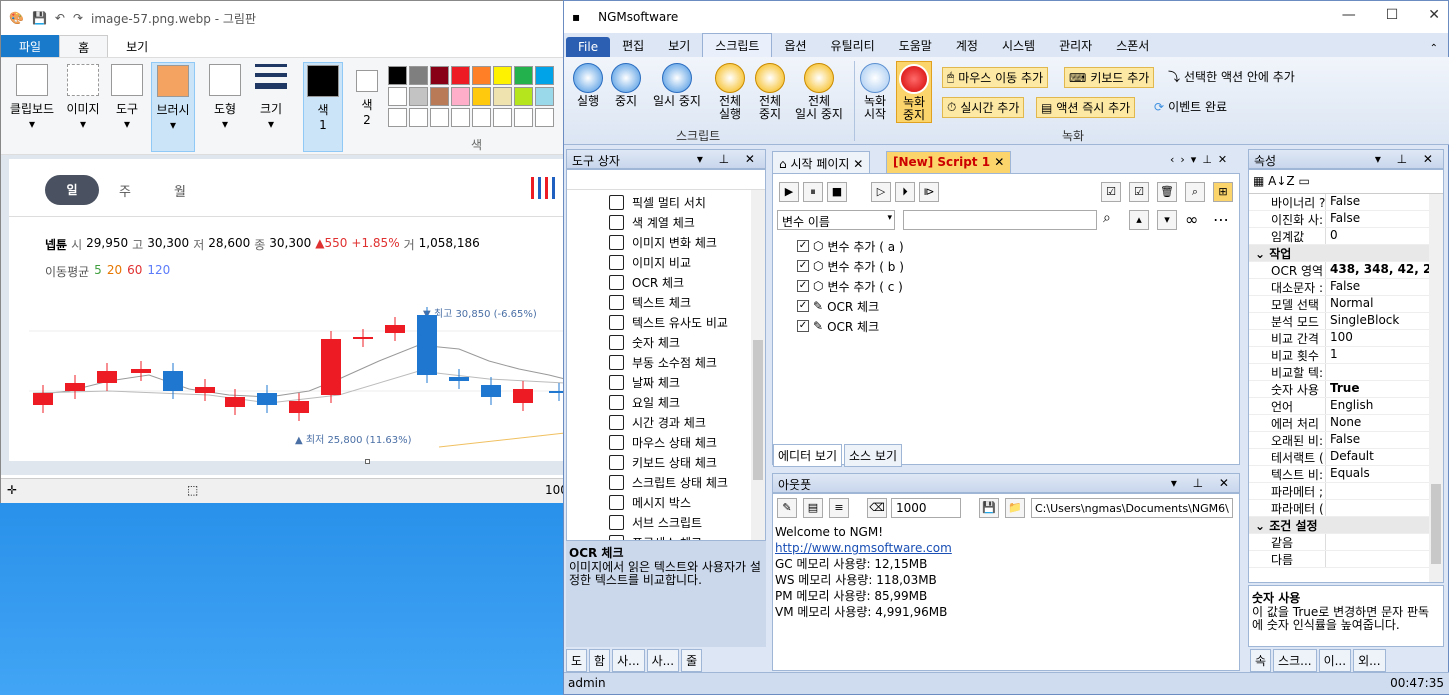 The width and height of the screenshot is (1449, 695). Describe the element at coordinates (666, 402) in the screenshot. I see `toolbox-item: 요일 체크` at that location.